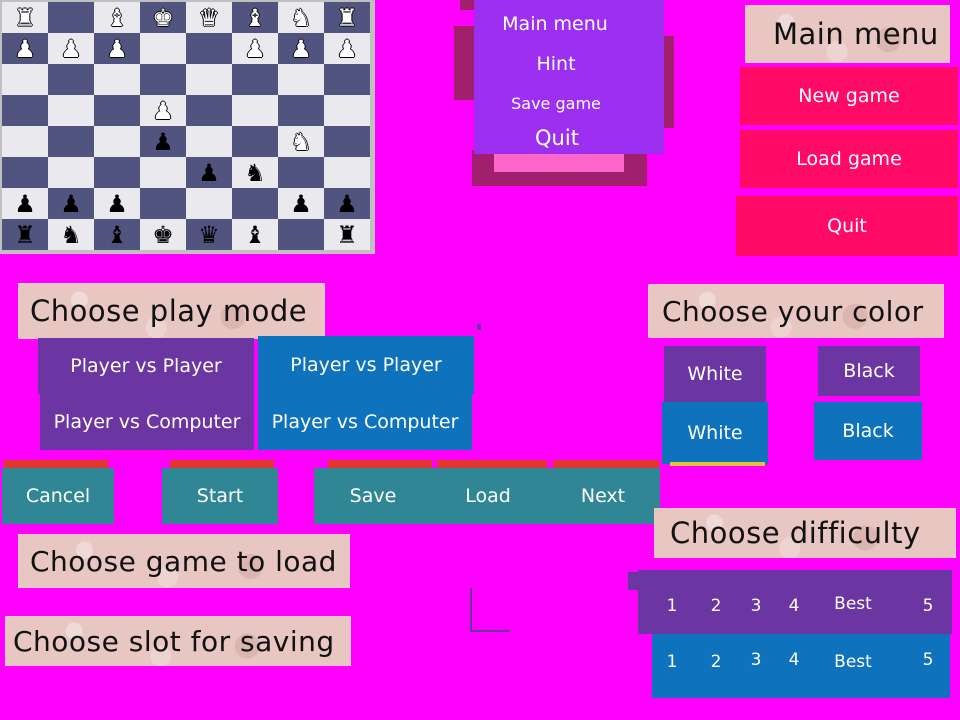  What do you see at coordinates (672, 606) in the screenshot?
I see `difficulty-1: 1` at bounding box center [672, 606].